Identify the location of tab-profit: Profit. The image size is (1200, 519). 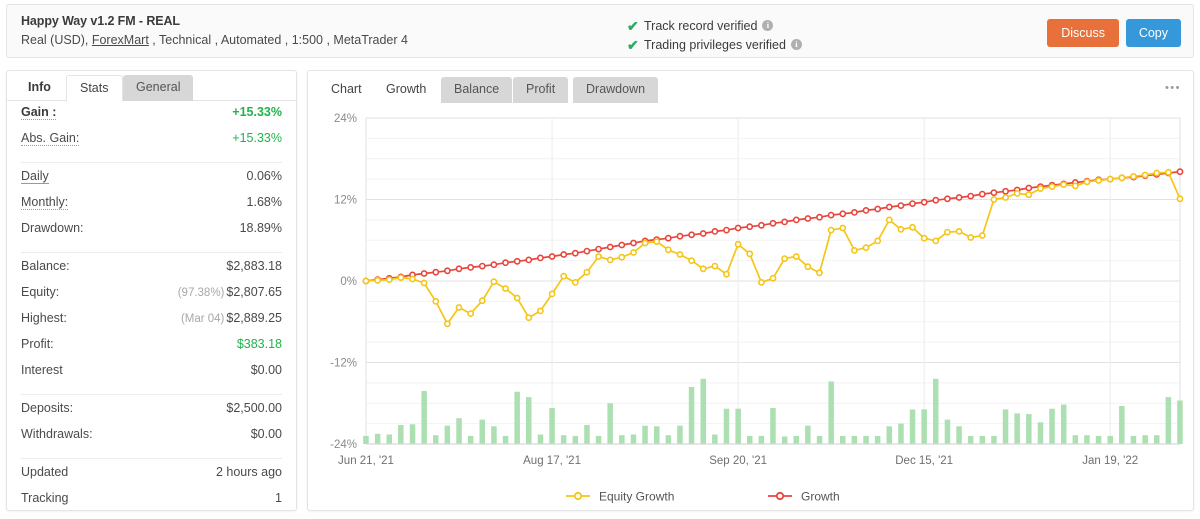
(541, 90).